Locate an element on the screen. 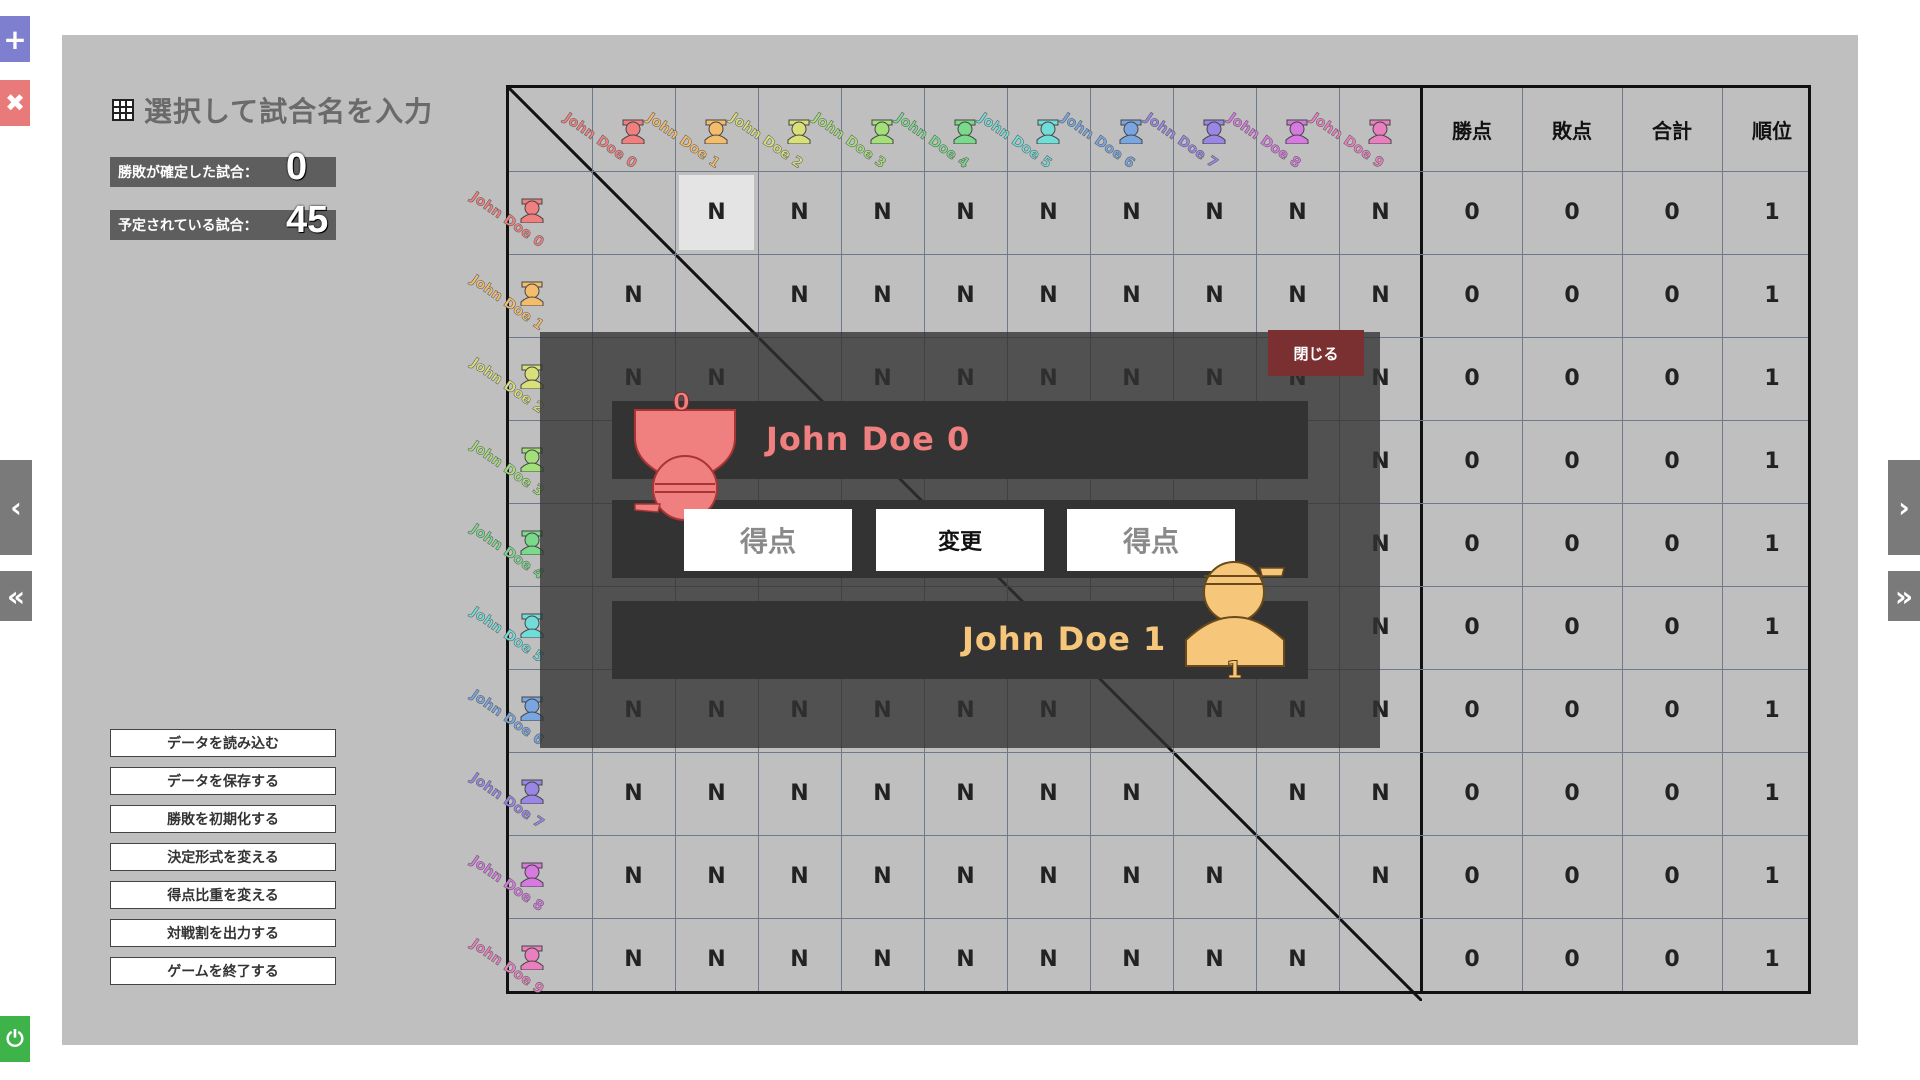  row-player-header: John Doe 1 is located at coordinates (513, 294).